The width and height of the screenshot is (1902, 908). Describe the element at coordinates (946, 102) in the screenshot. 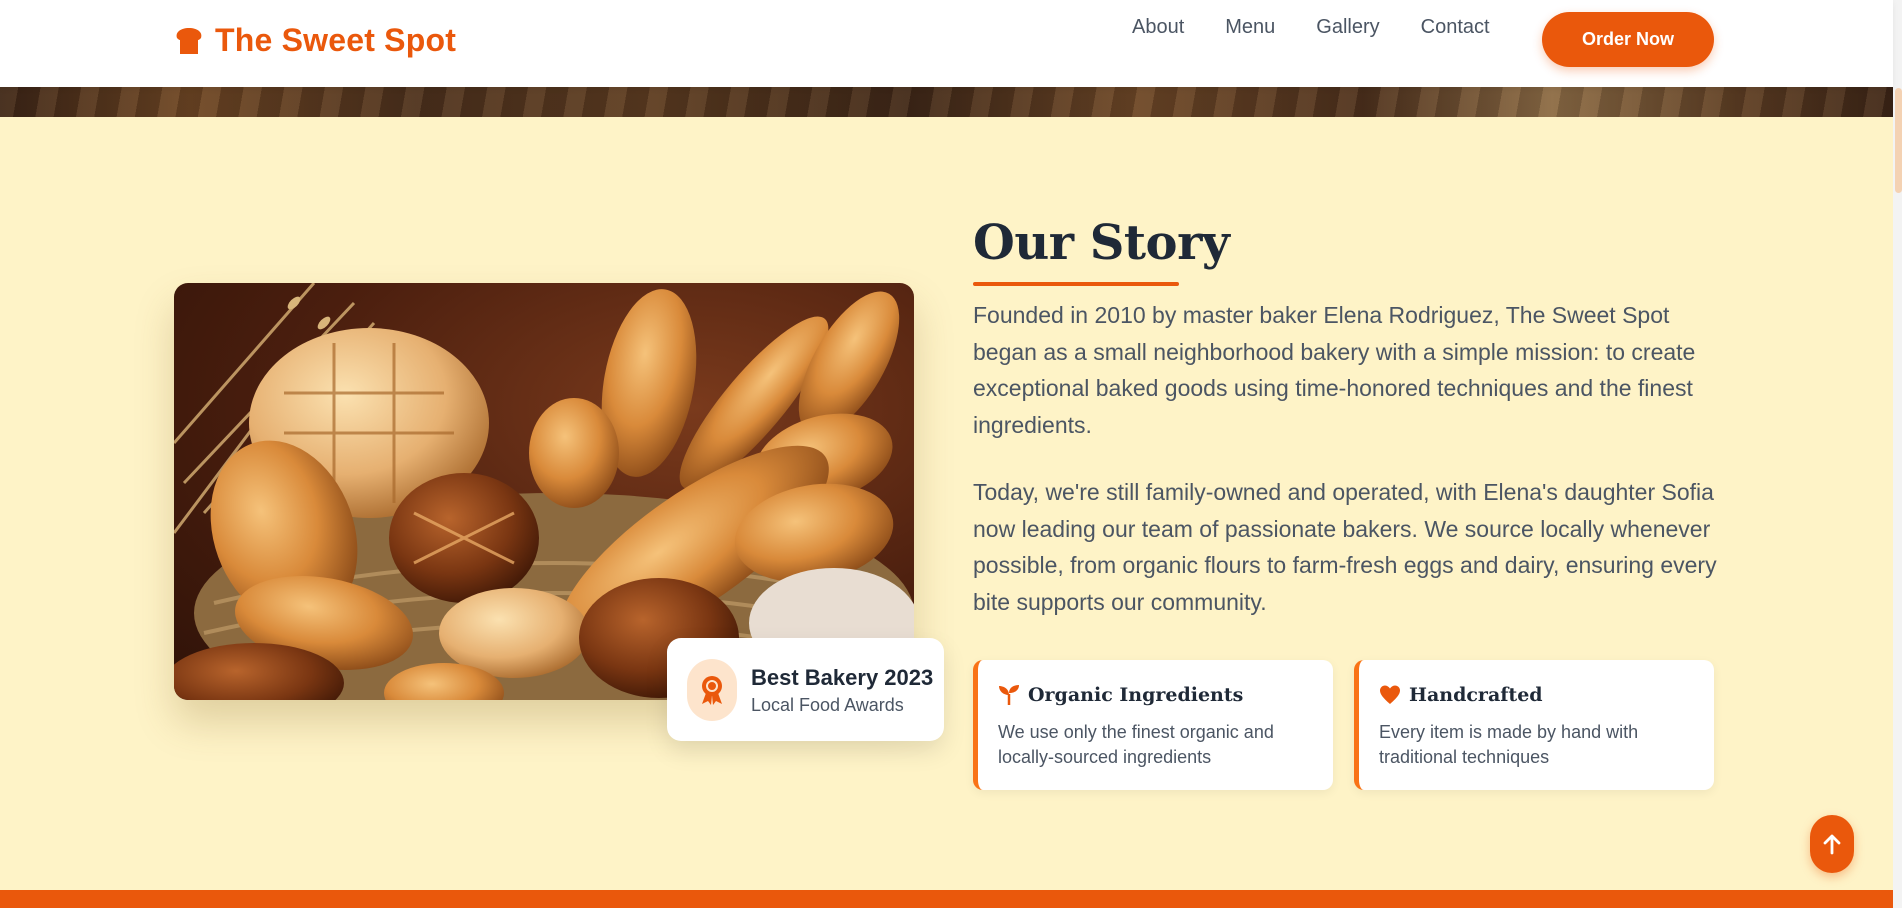

I see `hero-image-bottom-edge` at that location.